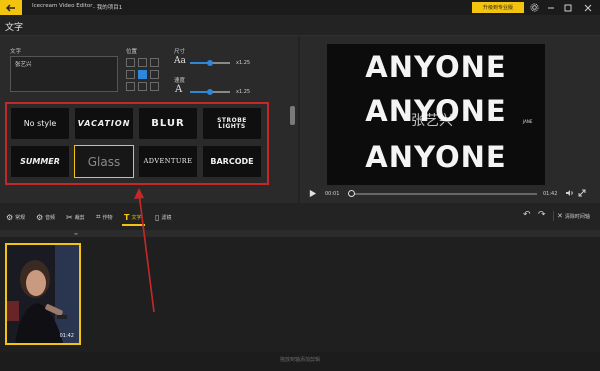 The image size is (600, 371). I want to click on position-top-center, so click(142, 62).